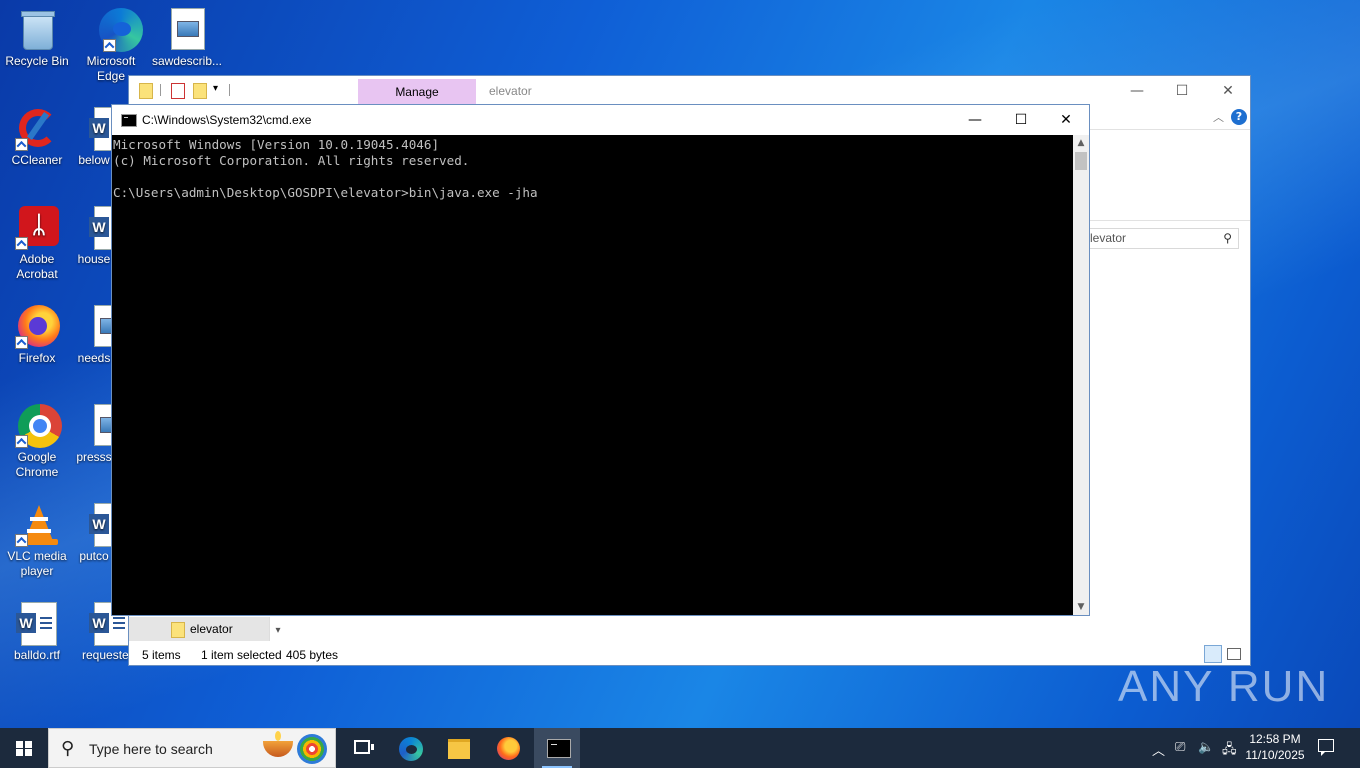  I want to click on maximize-button: ☐, so click(1021, 120).